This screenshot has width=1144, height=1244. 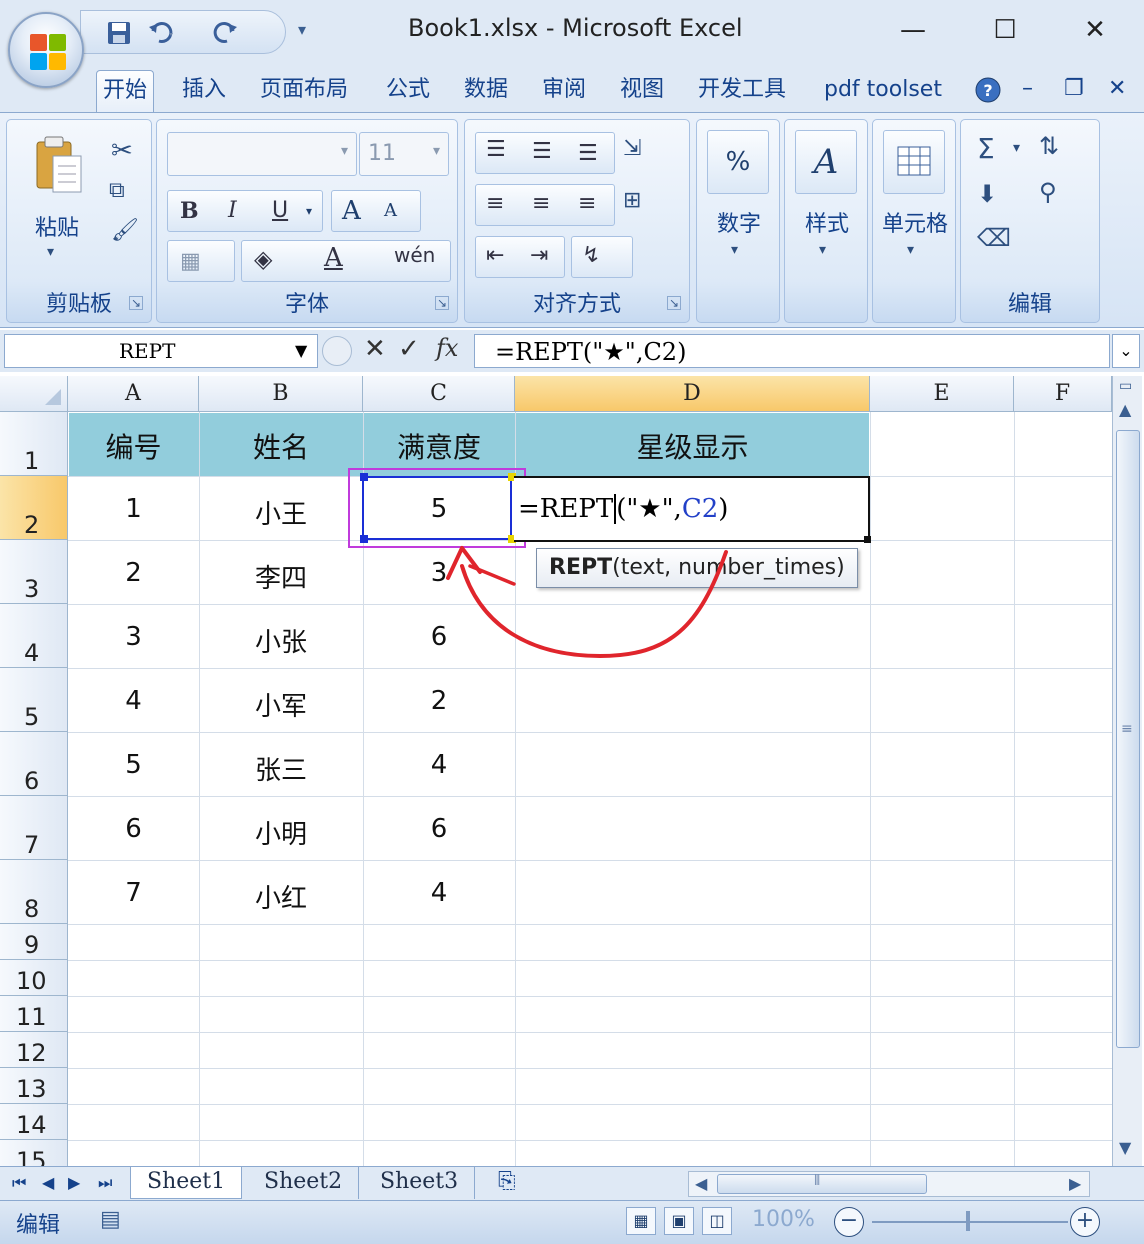 I want to click on last-sheet-icon: ⏭, so click(x=105, y=1183).